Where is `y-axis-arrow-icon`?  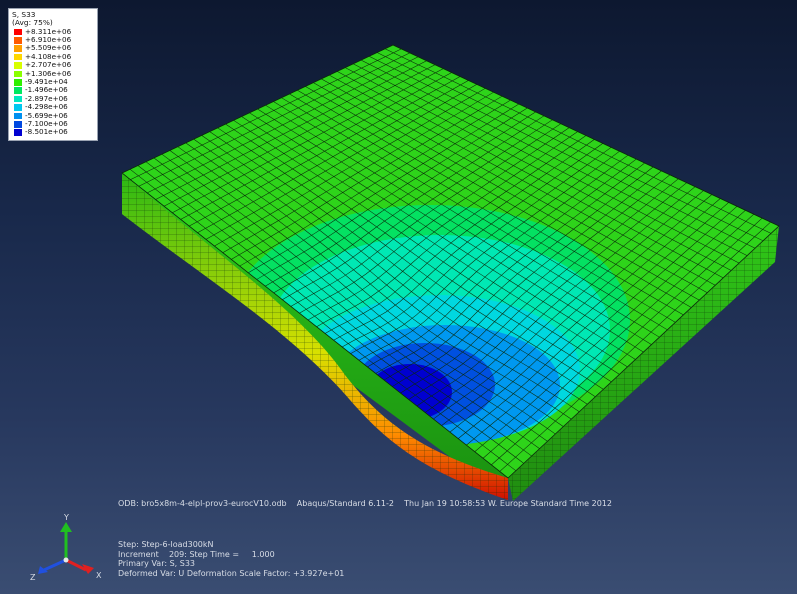 y-axis-arrow-icon is located at coordinates (66, 527).